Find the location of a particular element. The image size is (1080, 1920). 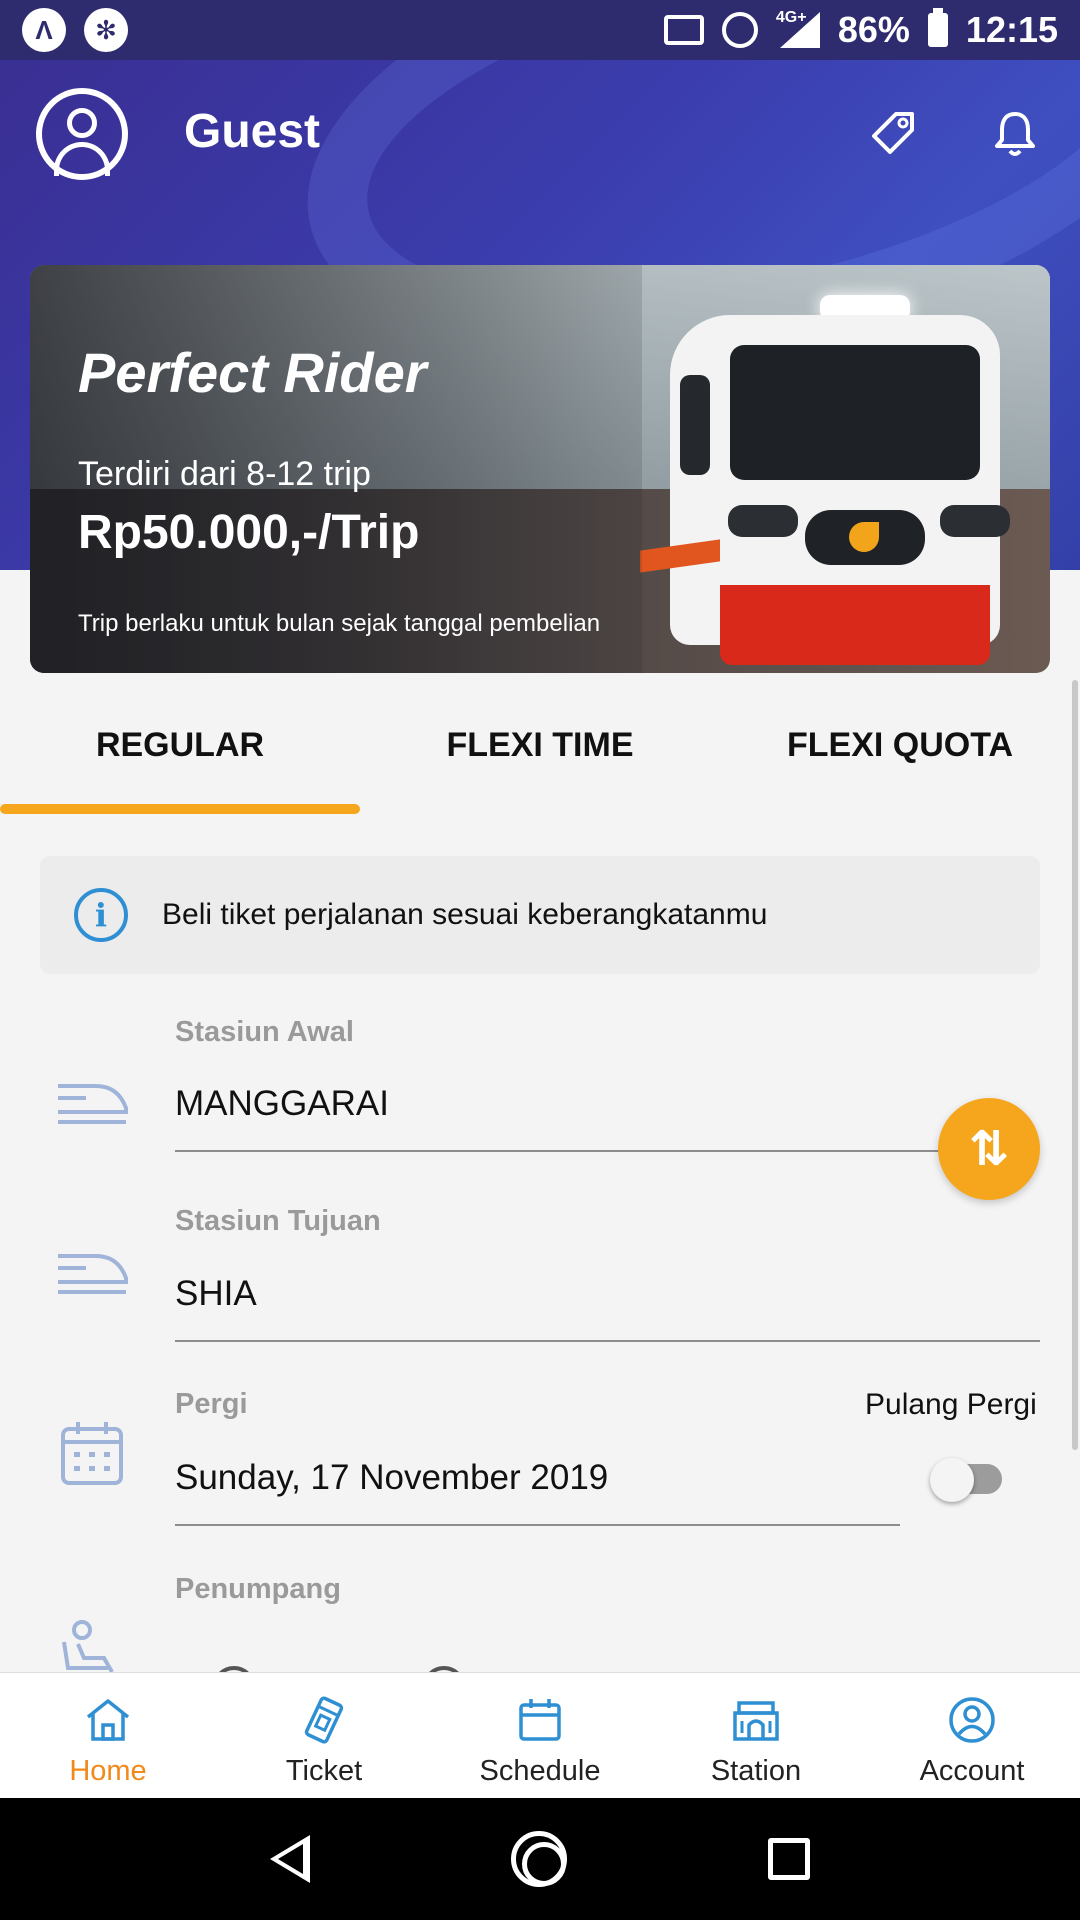

home-circle-icon is located at coordinates (538, 1859).